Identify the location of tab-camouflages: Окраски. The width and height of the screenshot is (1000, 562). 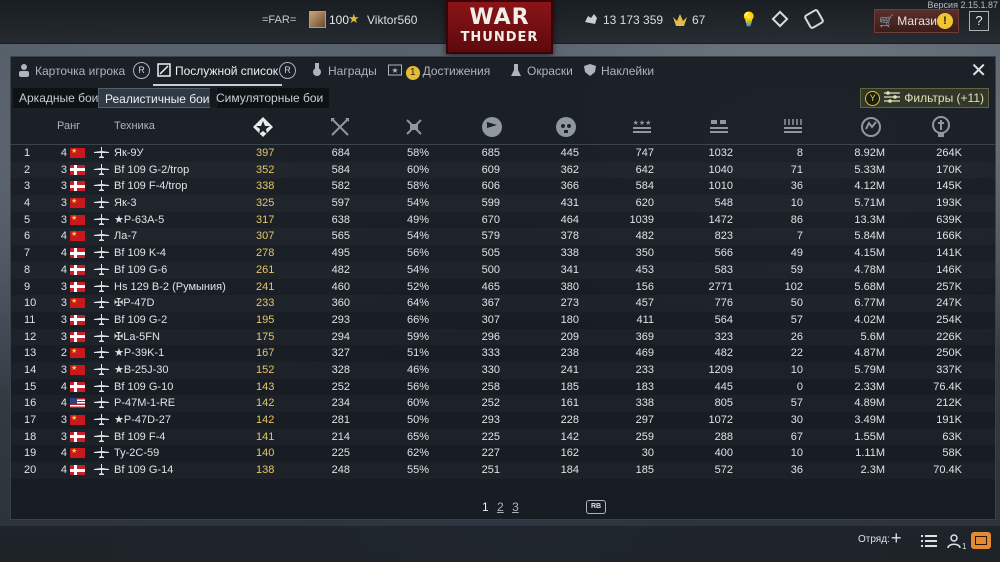
(541, 72).